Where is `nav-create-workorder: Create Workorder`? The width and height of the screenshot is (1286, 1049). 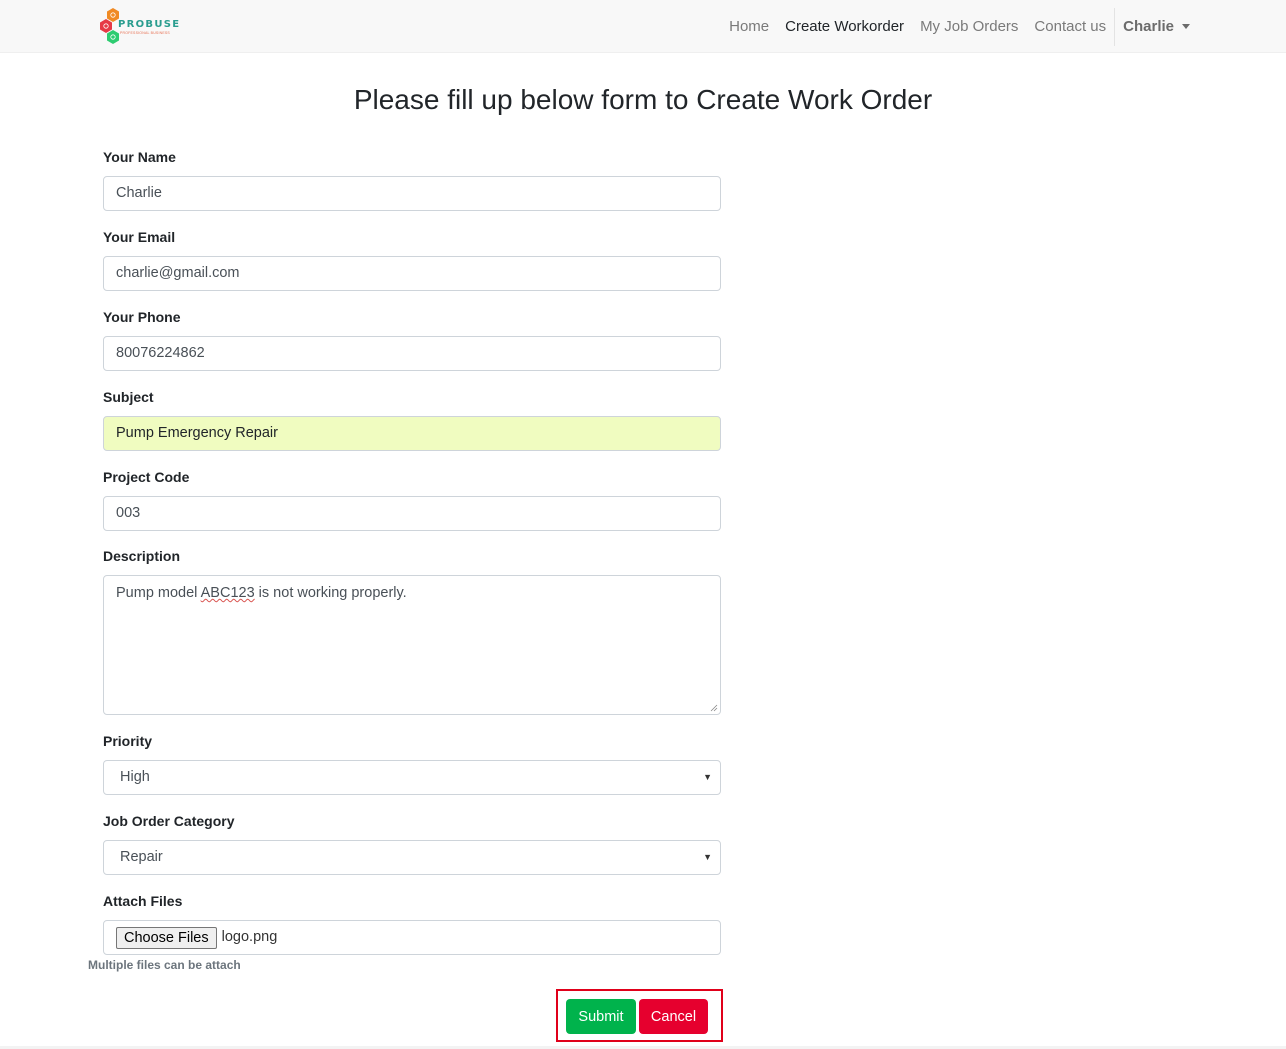
nav-create-workorder: Create Workorder is located at coordinates (844, 26).